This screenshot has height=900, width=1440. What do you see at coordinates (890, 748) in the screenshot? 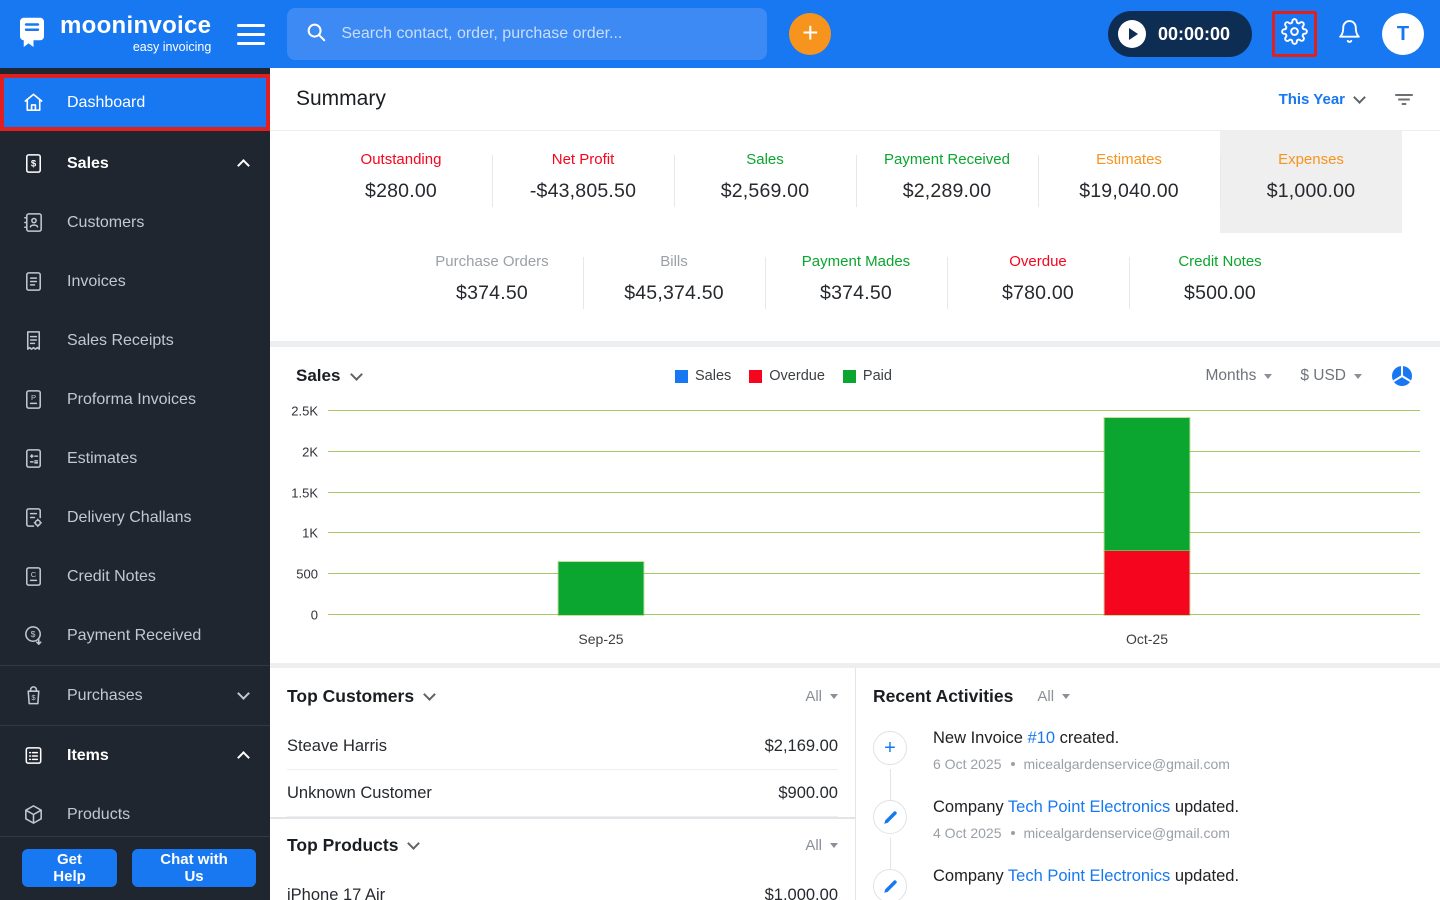
I see `plus-circle-icon: +` at bounding box center [890, 748].